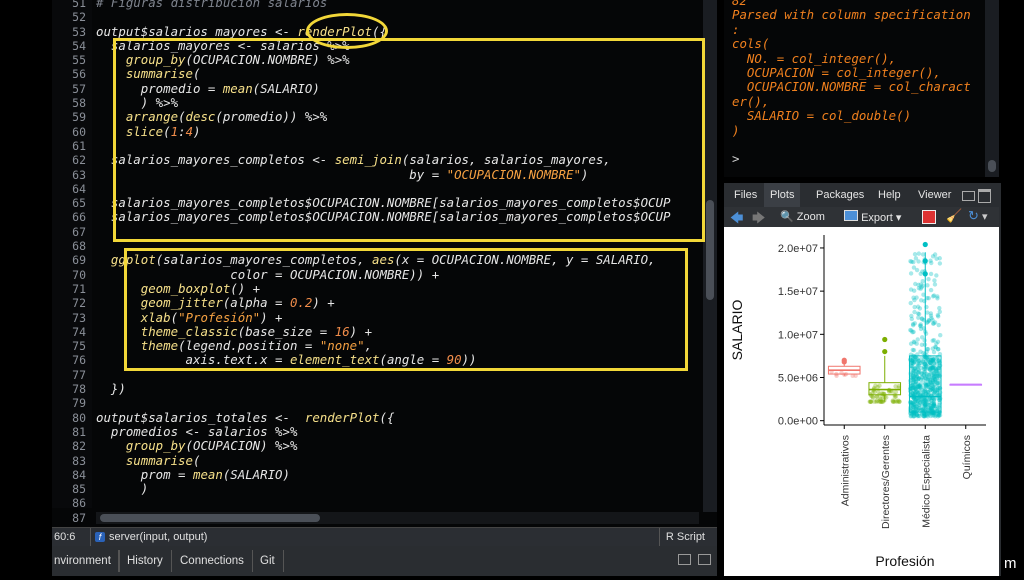  Describe the element at coordinates (889, 195) in the screenshot. I see `tab-help: Help` at that location.